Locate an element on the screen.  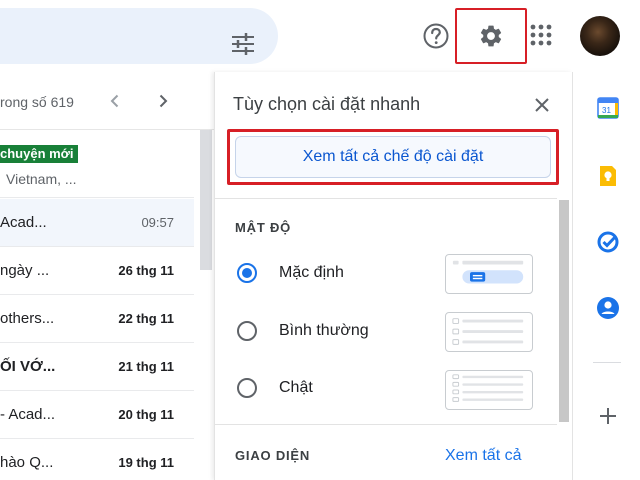
table-row: Acad... 09:57 is located at coordinates (97, 223).